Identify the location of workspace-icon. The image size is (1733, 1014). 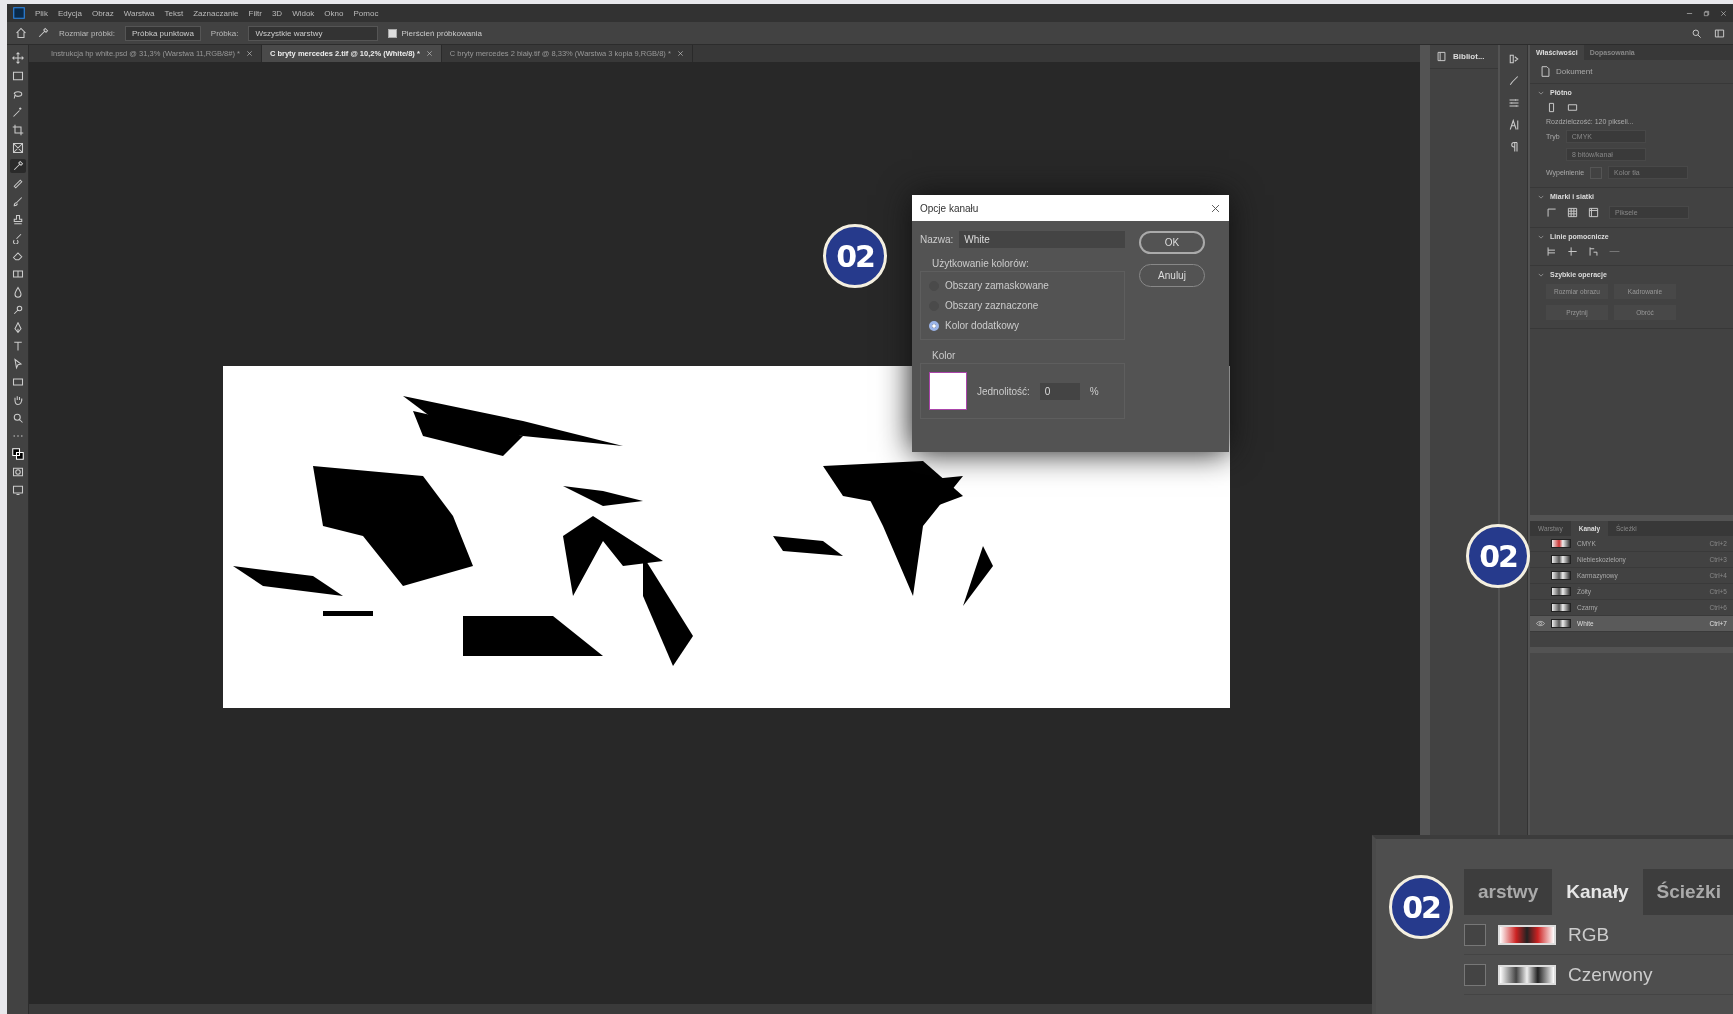
(1719, 33).